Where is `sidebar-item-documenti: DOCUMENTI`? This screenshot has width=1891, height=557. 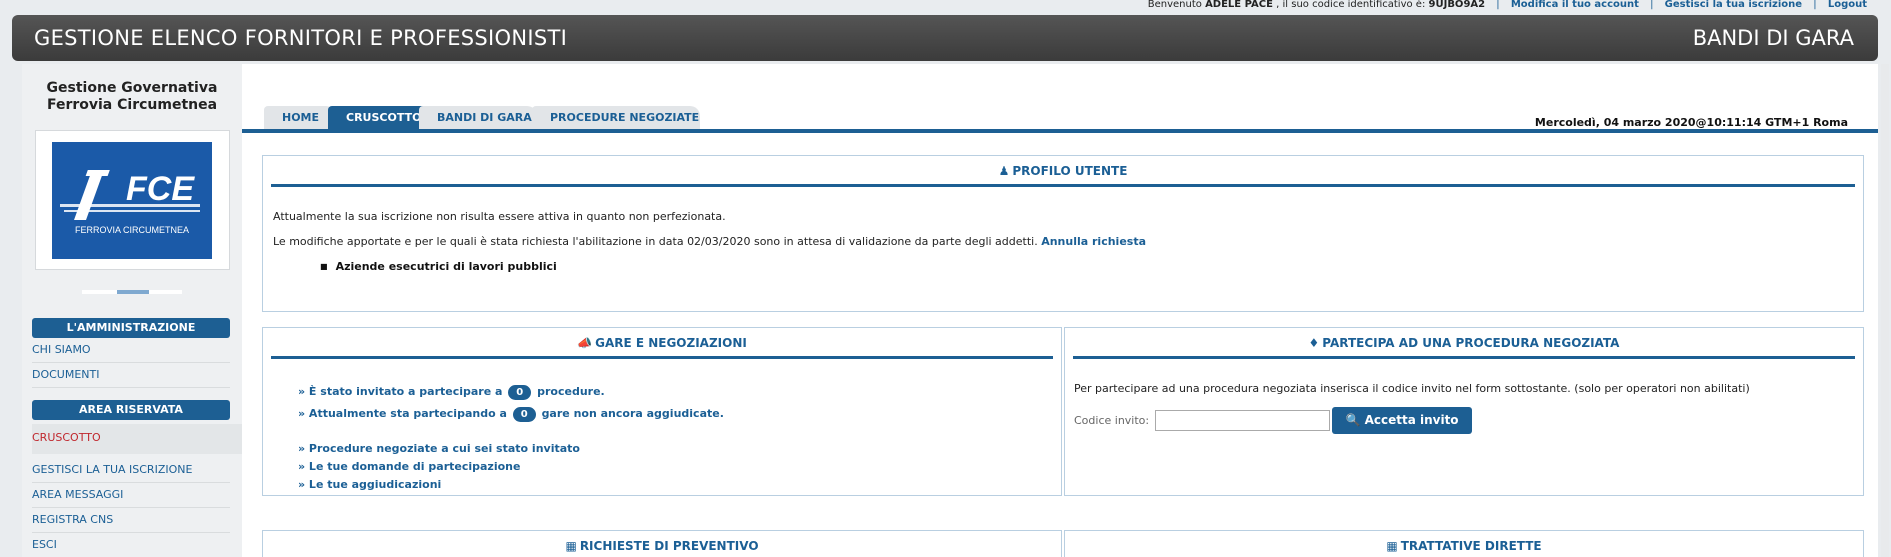
sidebar-item-documenti: DOCUMENTI is located at coordinates (131, 375).